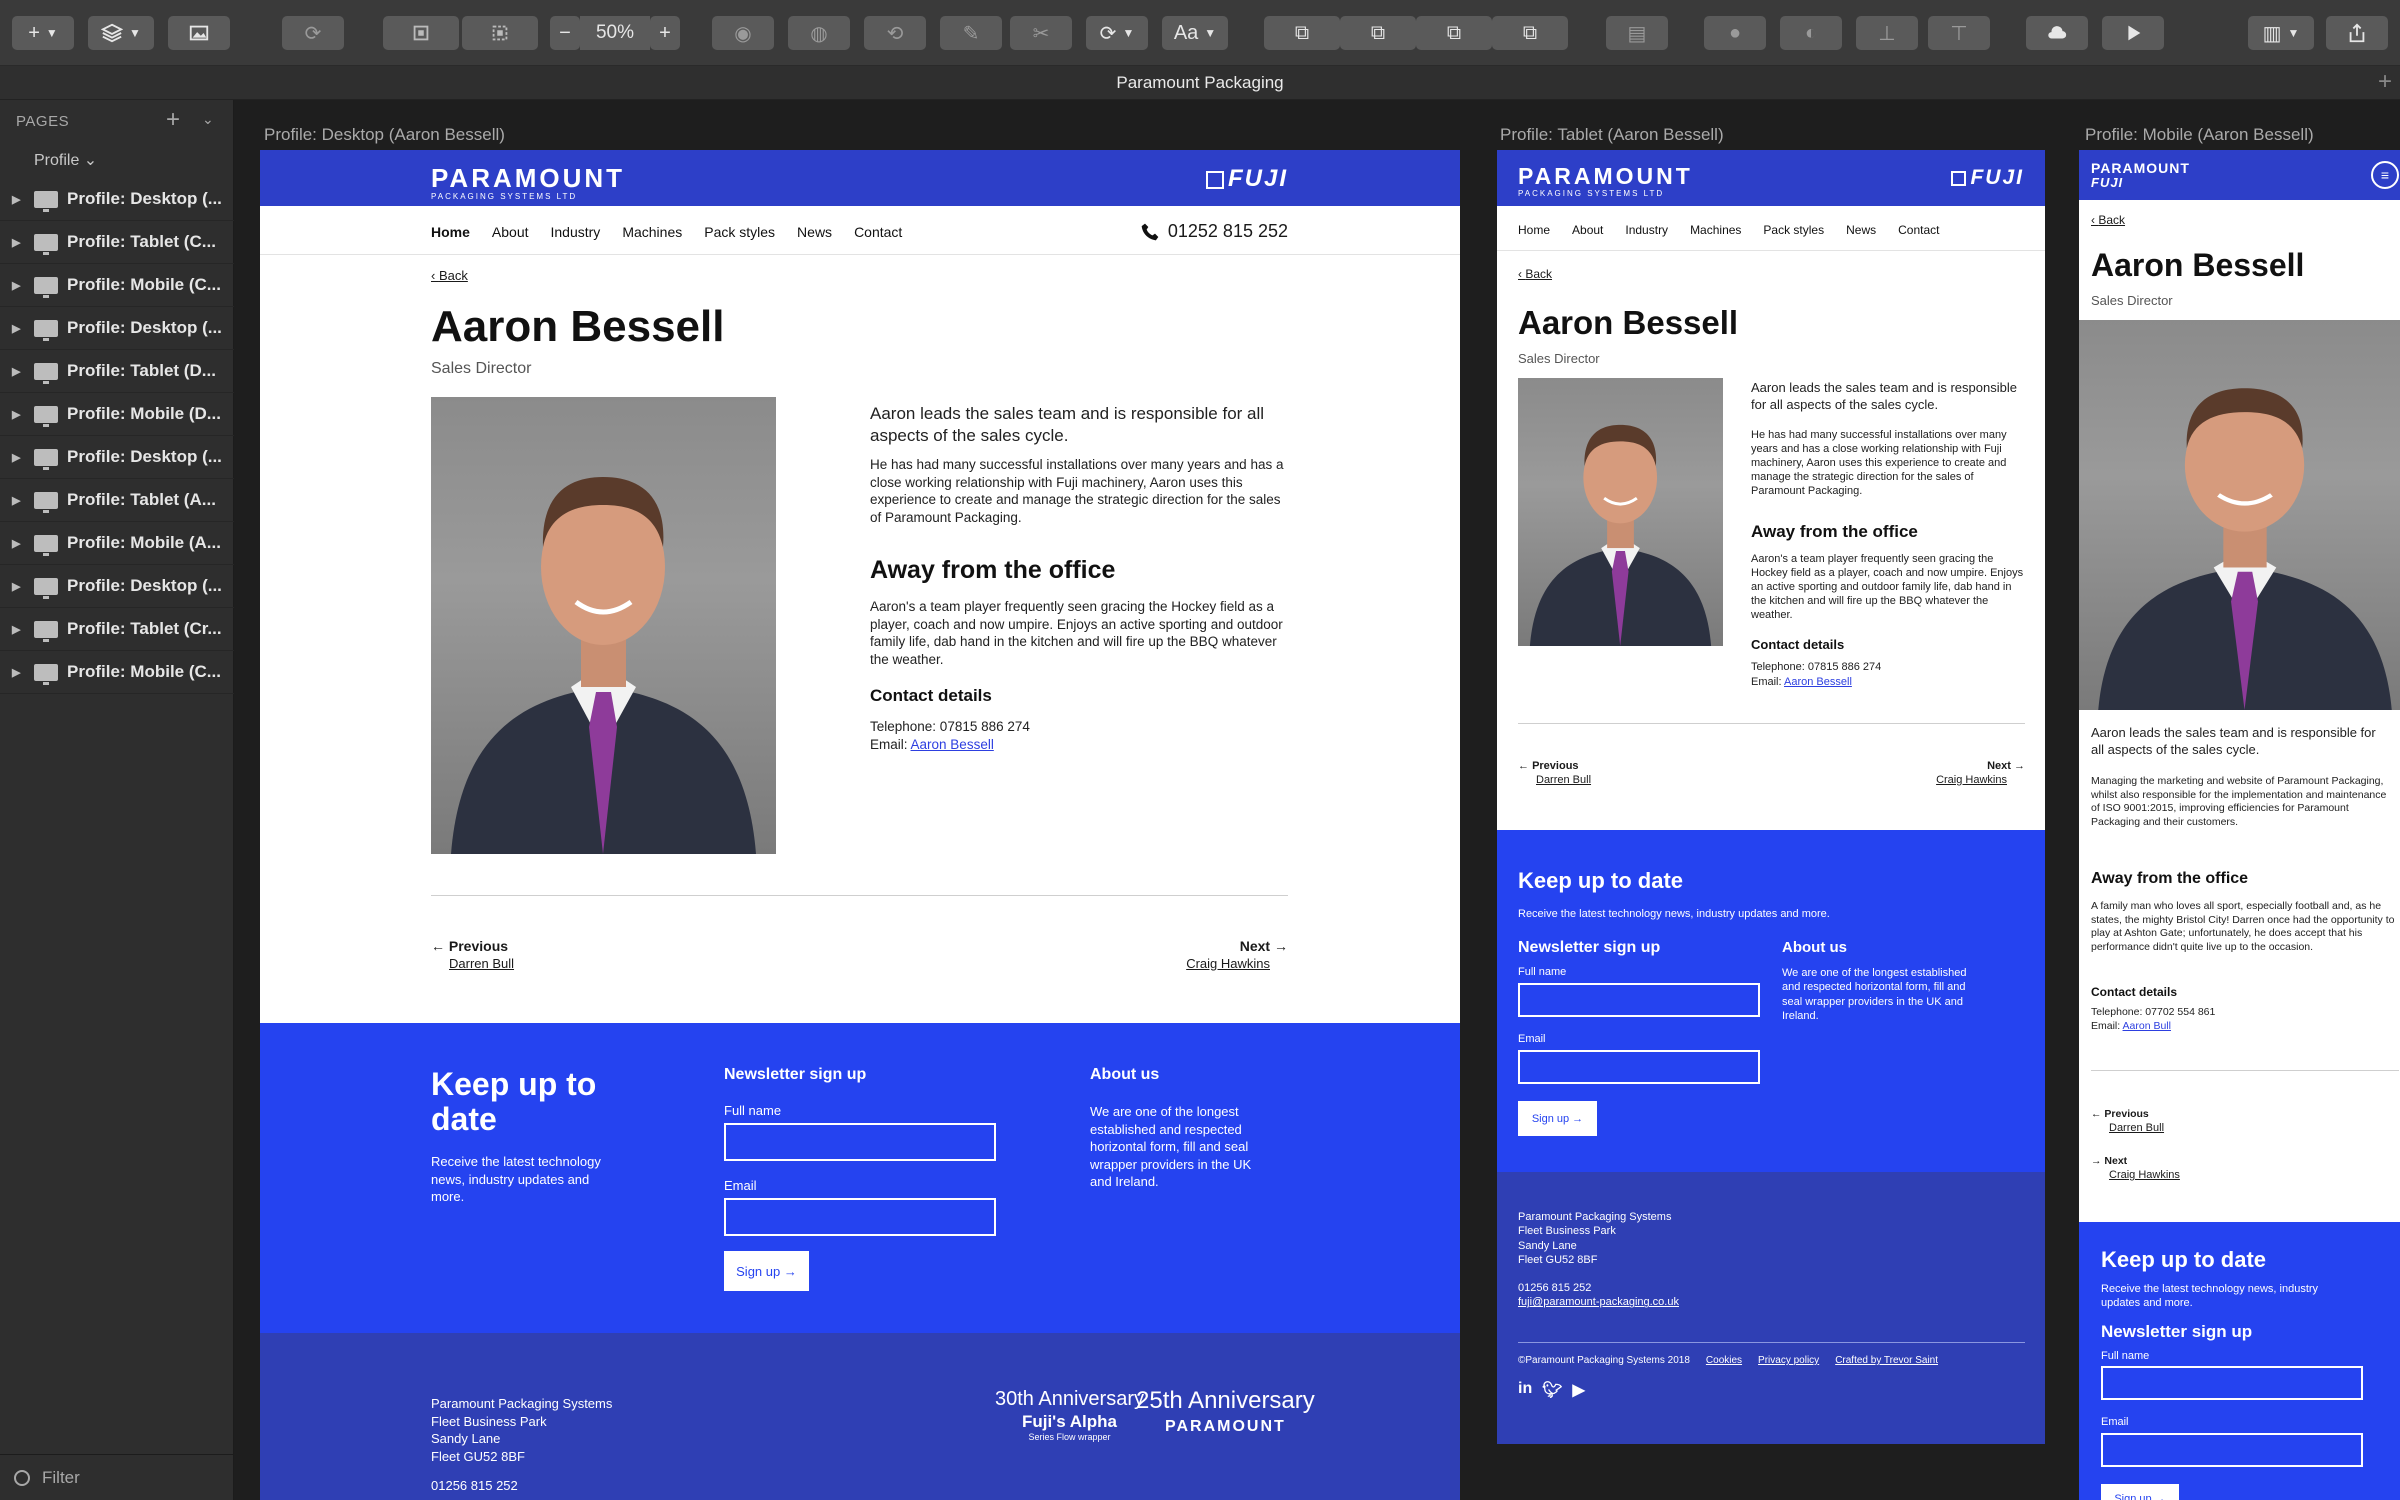 The height and width of the screenshot is (1500, 2400). What do you see at coordinates (117, 1477) in the screenshot?
I see `filter-field: Filter` at bounding box center [117, 1477].